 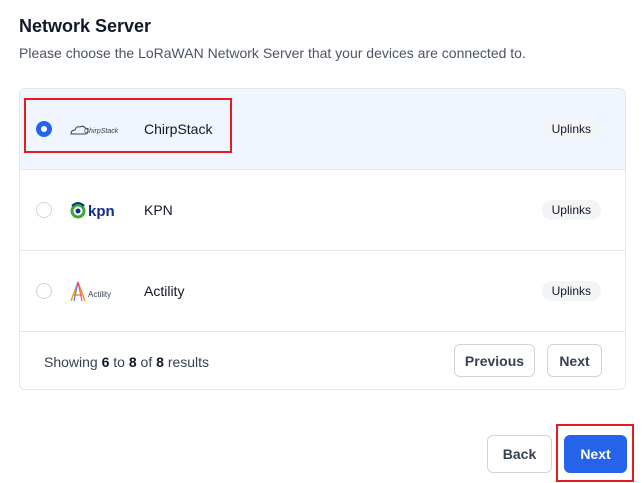 I want to click on kpn-logo: kpn, so click(x=98, y=211).